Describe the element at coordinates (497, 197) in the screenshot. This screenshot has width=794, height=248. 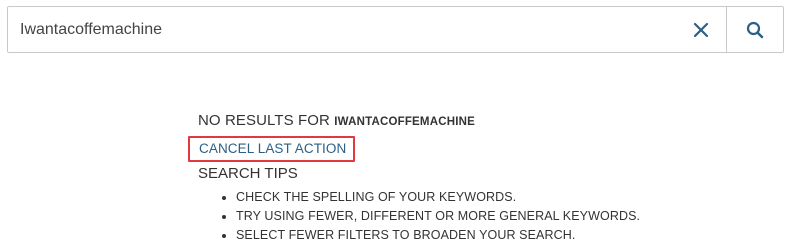
I see `search-tip-item: CHECK THE SPELLING OF YOUR KEYWORDS.` at that location.